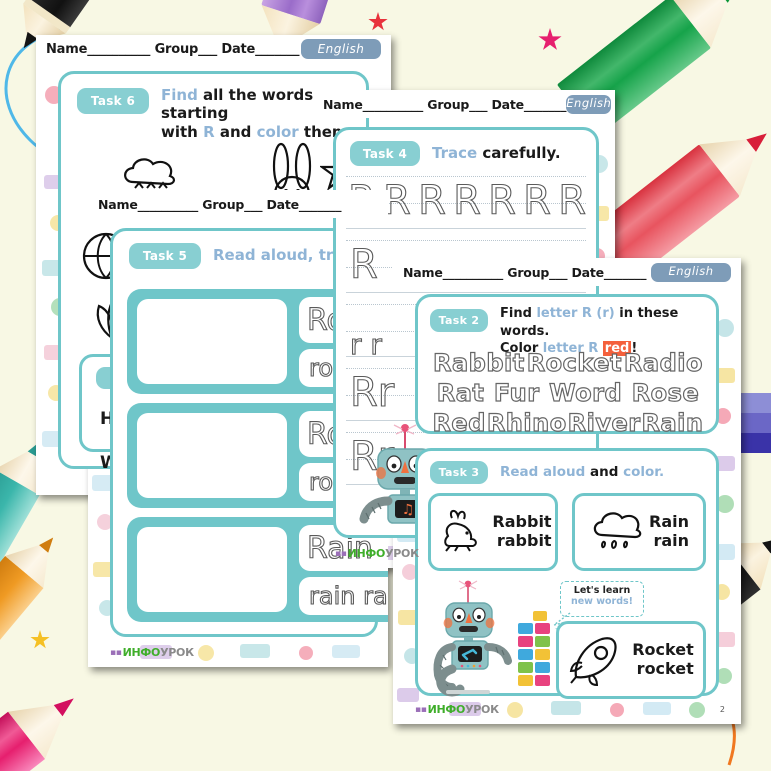 This screenshot has width=771, height=771. I want to click on task5-badge-label: Task 5, so click(165, 256).